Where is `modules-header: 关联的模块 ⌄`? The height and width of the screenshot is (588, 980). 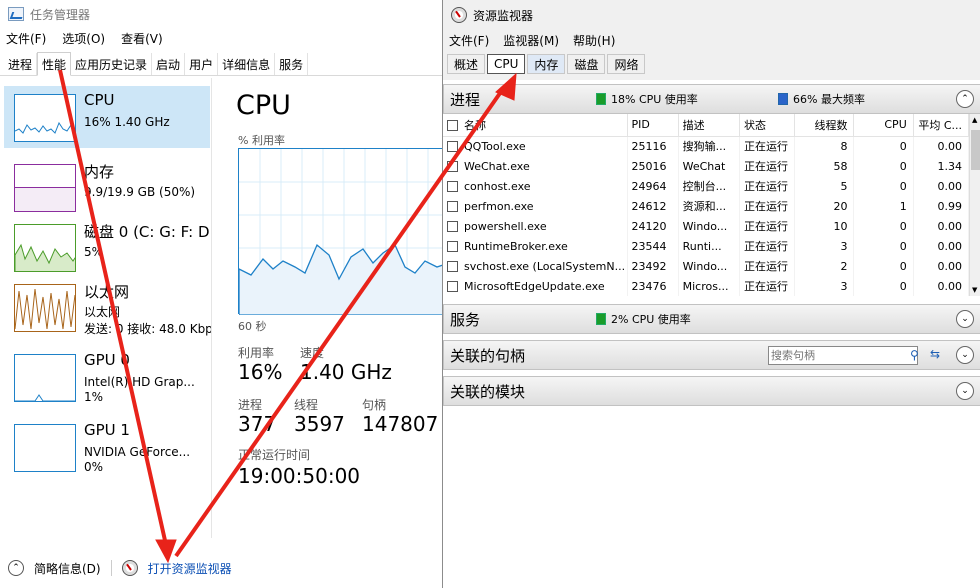
modules-header: 关联的模块 ⌄ is located at coordinates (711, 391).